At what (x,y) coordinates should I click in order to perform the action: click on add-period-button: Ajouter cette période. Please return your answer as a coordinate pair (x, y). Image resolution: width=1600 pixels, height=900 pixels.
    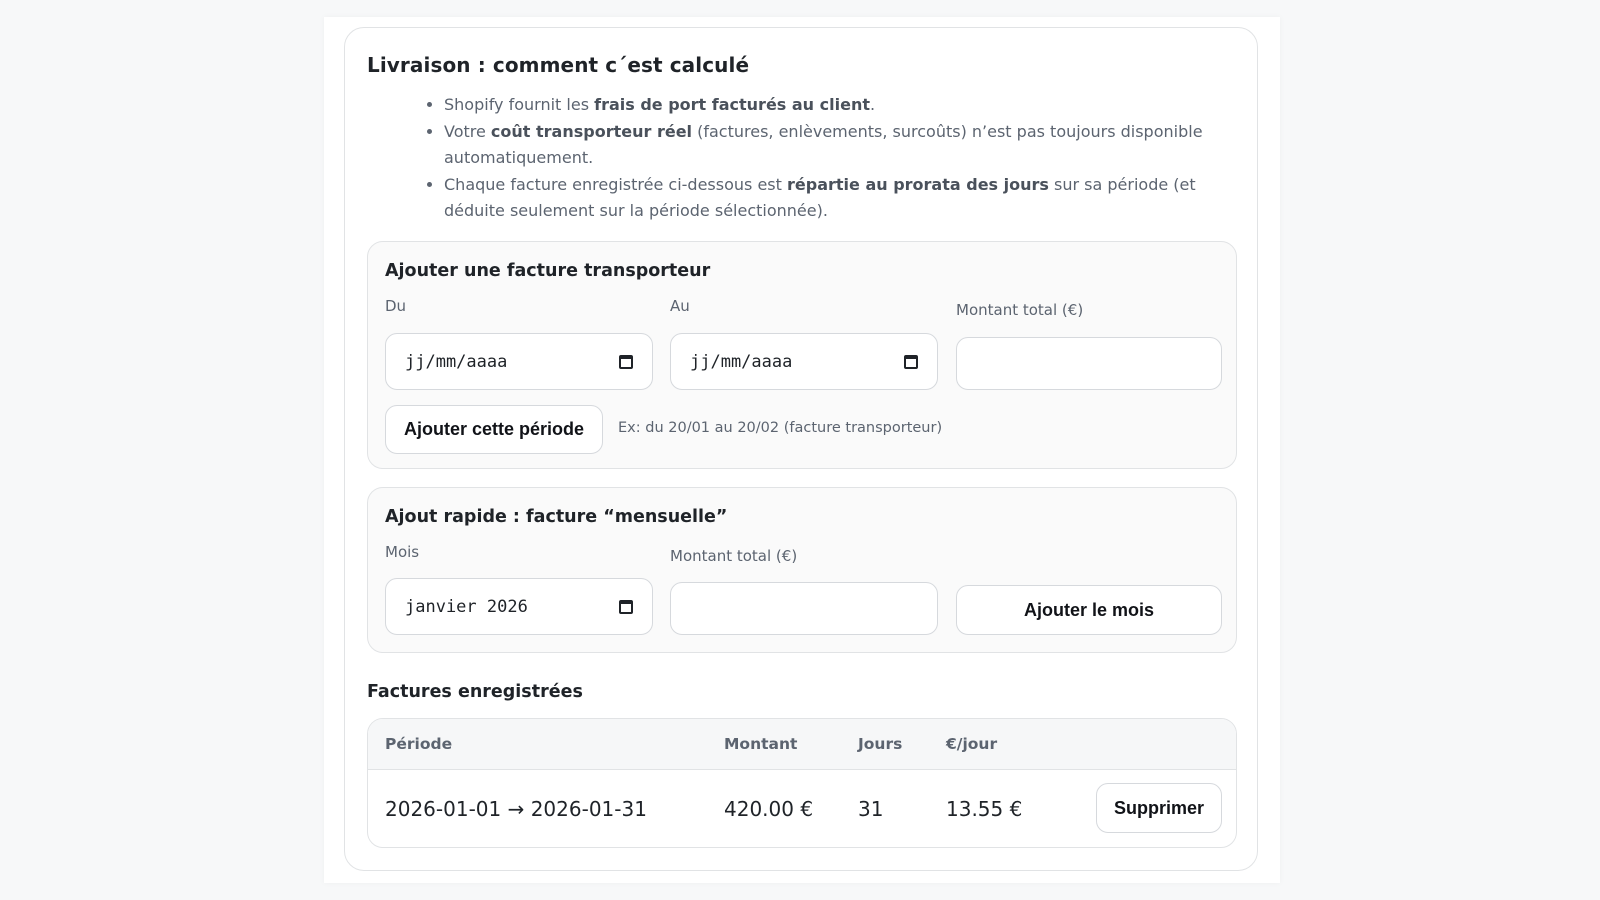
    Looking at the image, I should click on (494, 429).